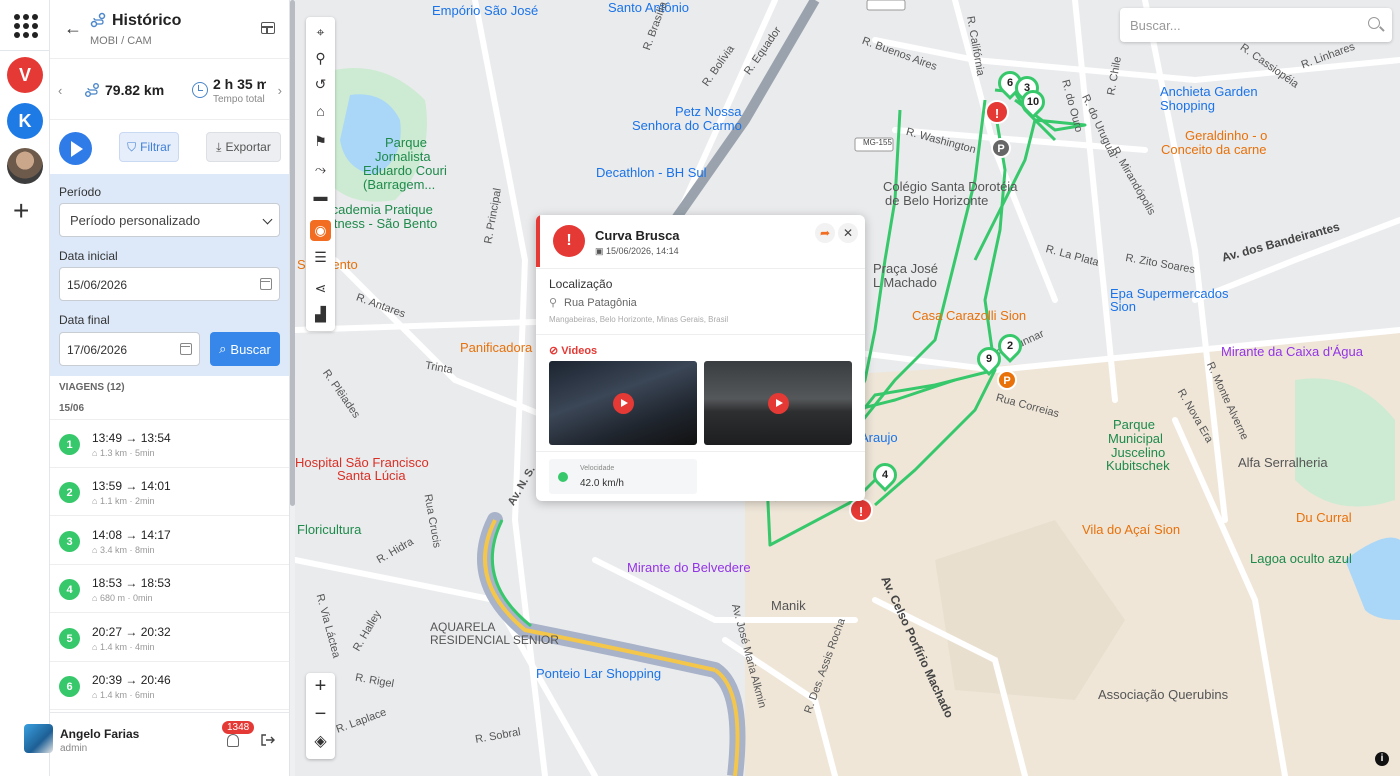 This screenshot has width=1400, height=776. Describe the element at coordinates (905, 282) in the screenshot. I see `poi-label: L Machado` at that location.